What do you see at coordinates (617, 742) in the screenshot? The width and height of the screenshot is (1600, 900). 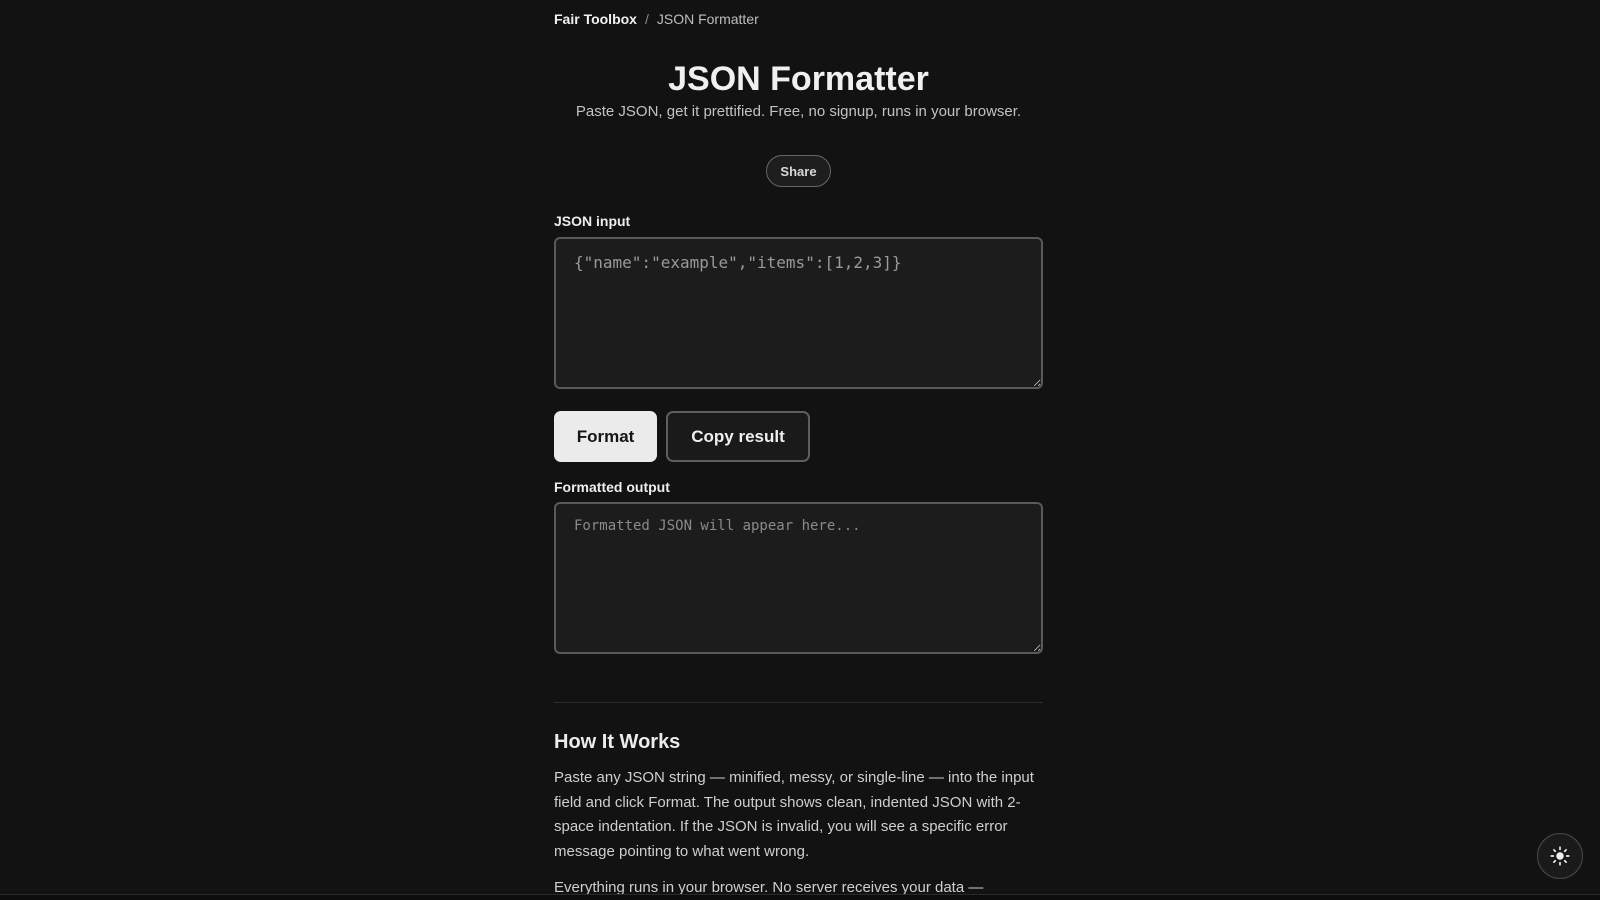 I see `how-it-works-heading: How It Works` at bounding box center [617, 742].